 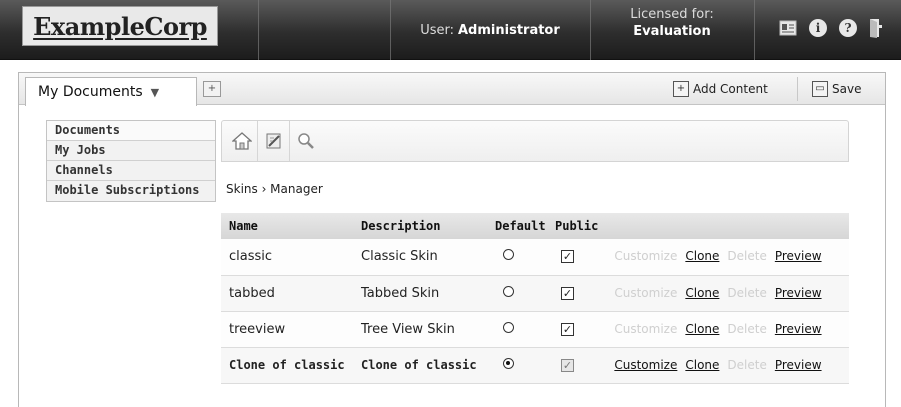 I want to click on home-icon, so click(x=242, y=141).